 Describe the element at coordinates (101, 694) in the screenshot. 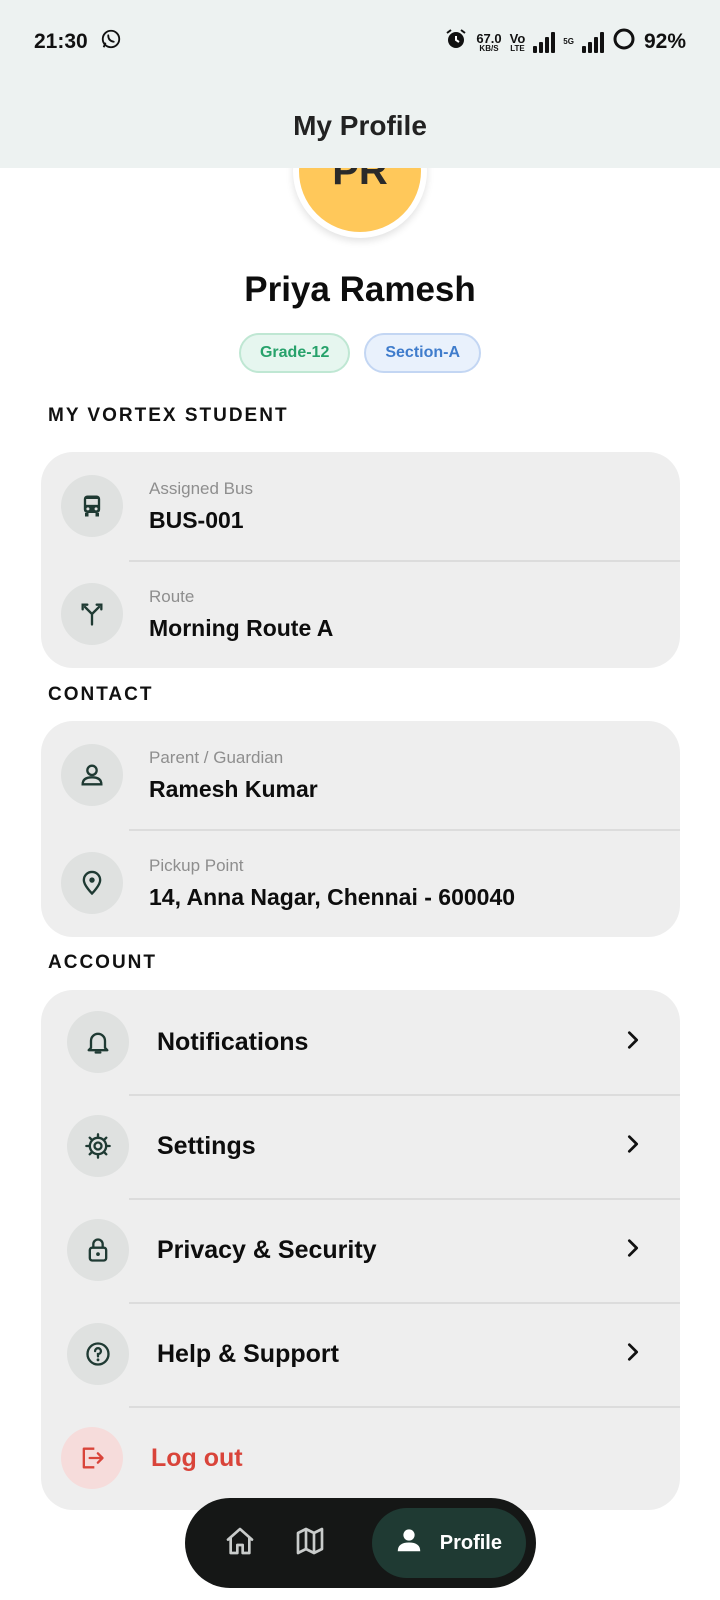

I see `section-title-contact: CONTACT` at that location.